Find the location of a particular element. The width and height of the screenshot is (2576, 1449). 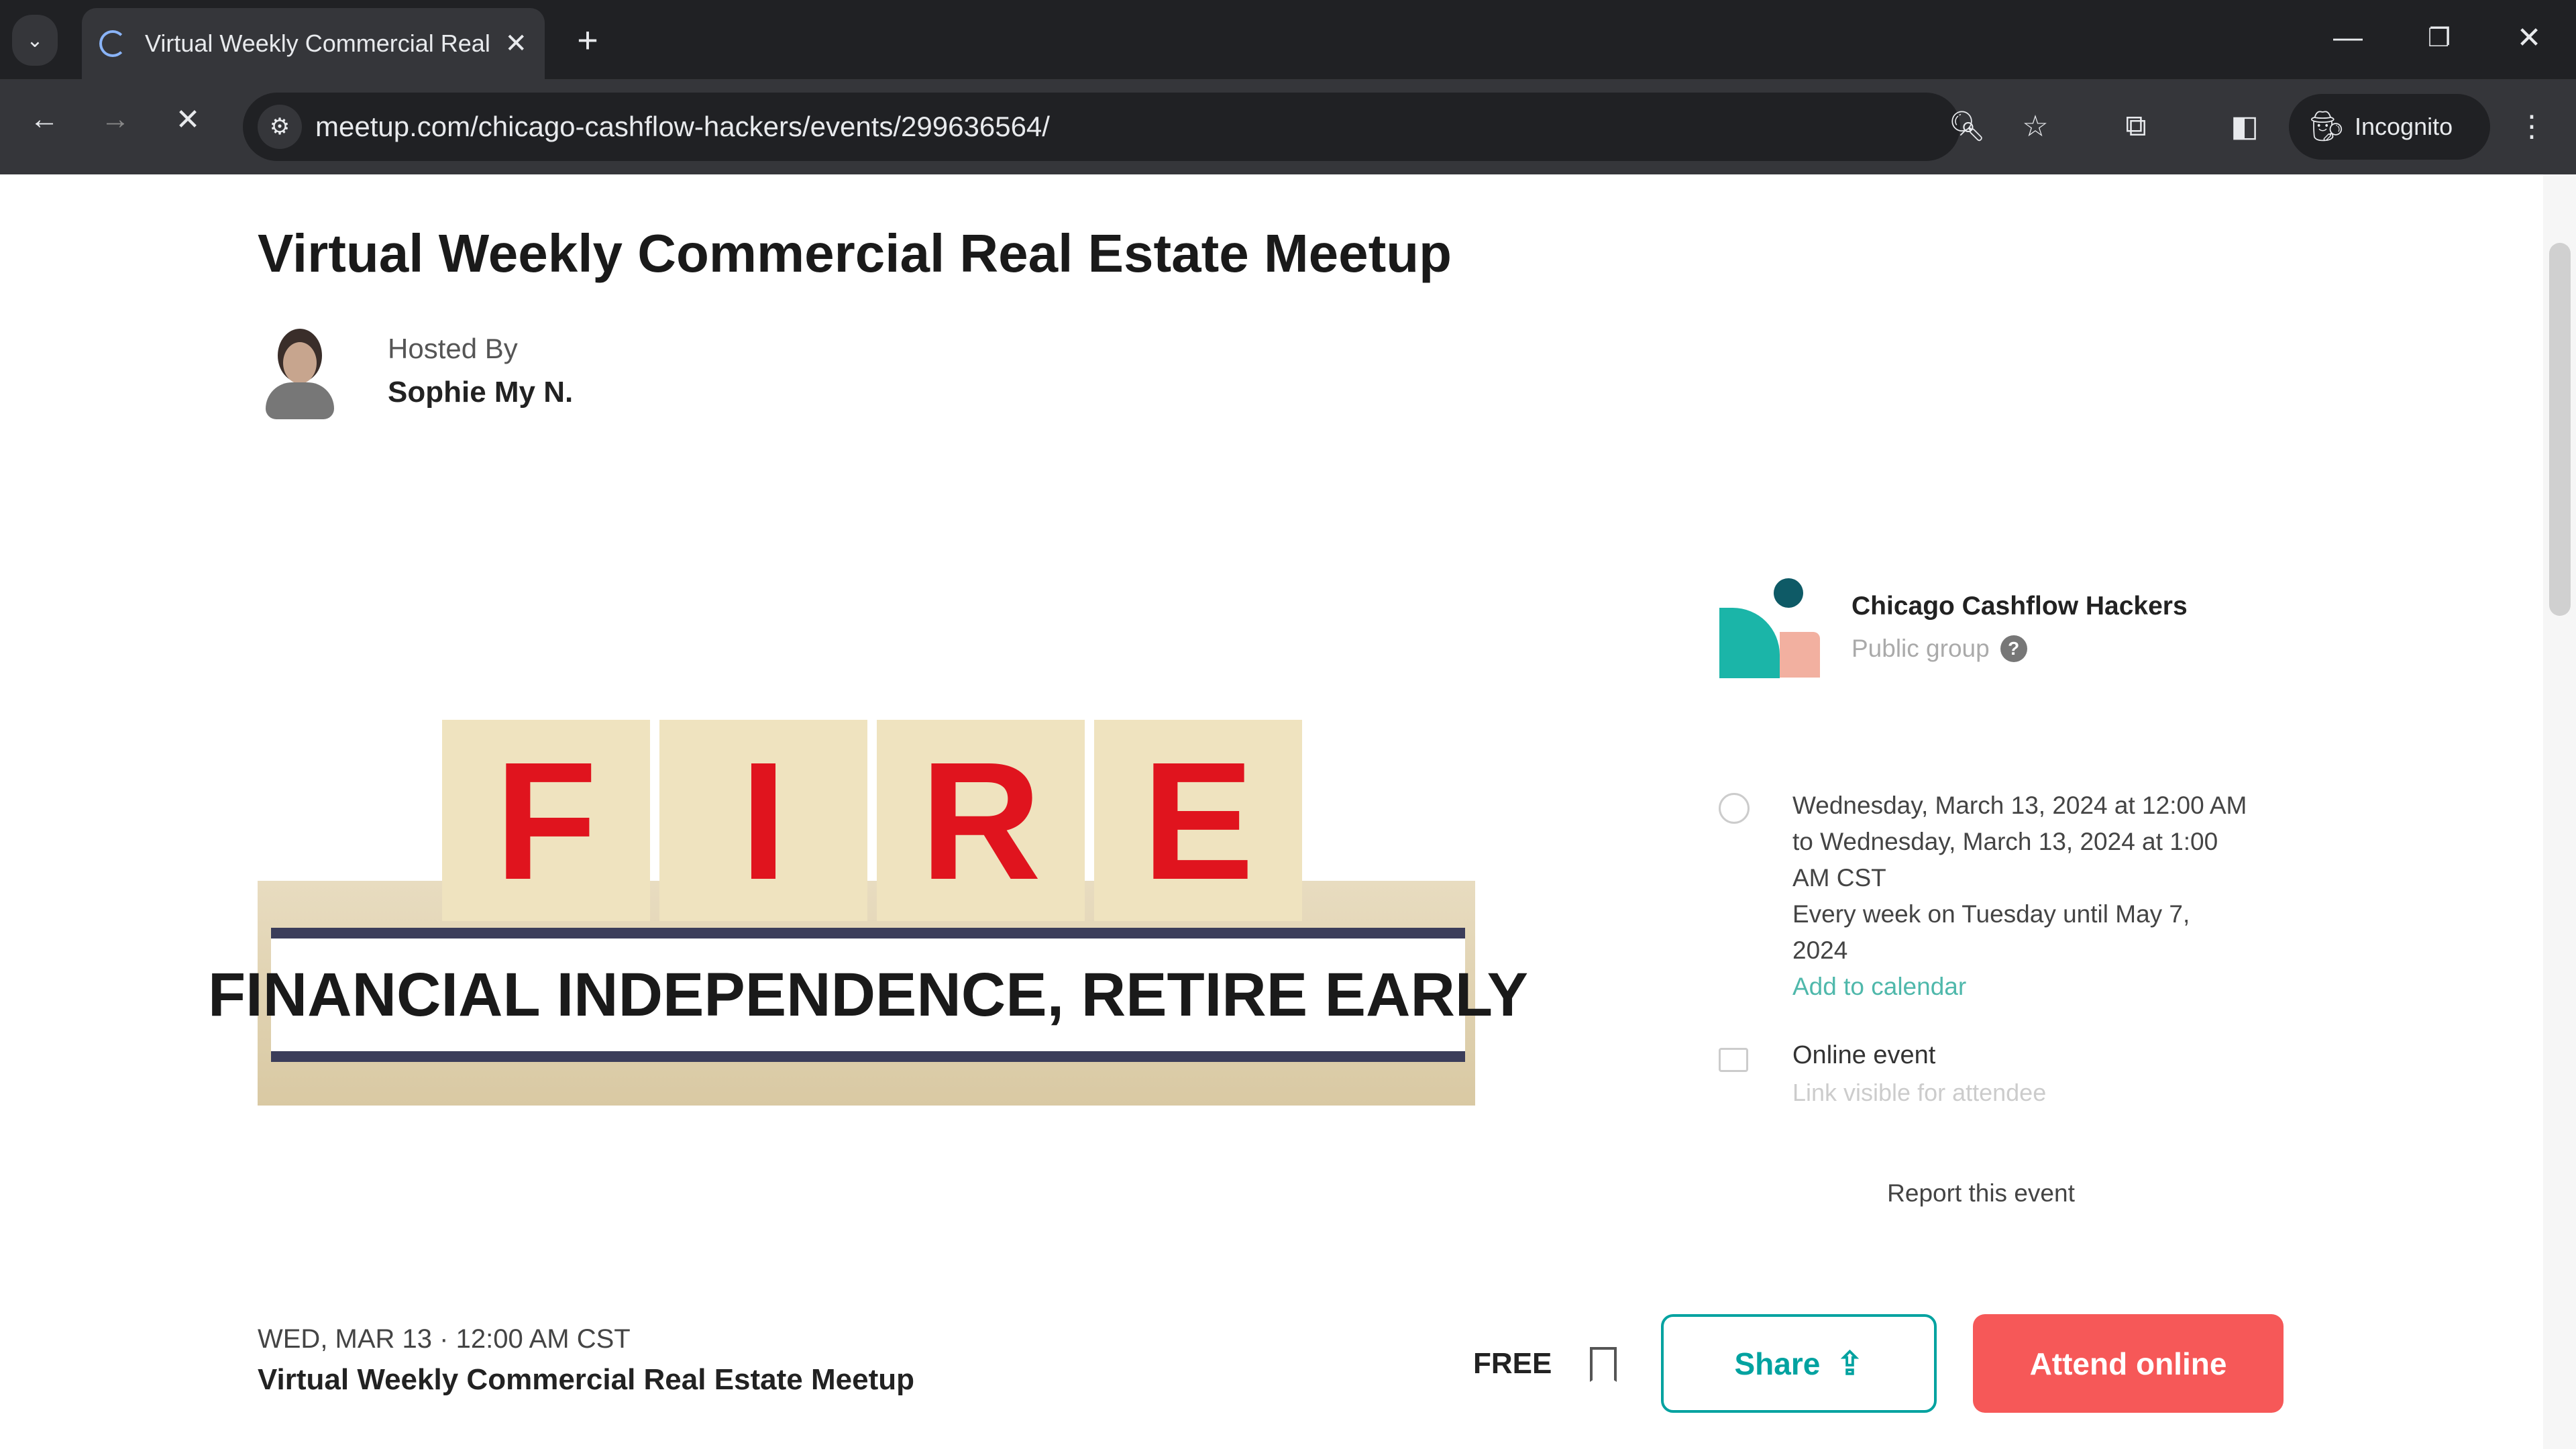

link-note: Link visible for attendee is located at coordinates (1919, 1092).